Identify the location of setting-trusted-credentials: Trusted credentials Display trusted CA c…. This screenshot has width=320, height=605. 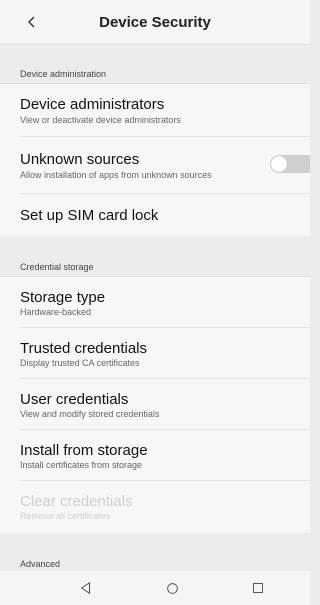
(155, 353).